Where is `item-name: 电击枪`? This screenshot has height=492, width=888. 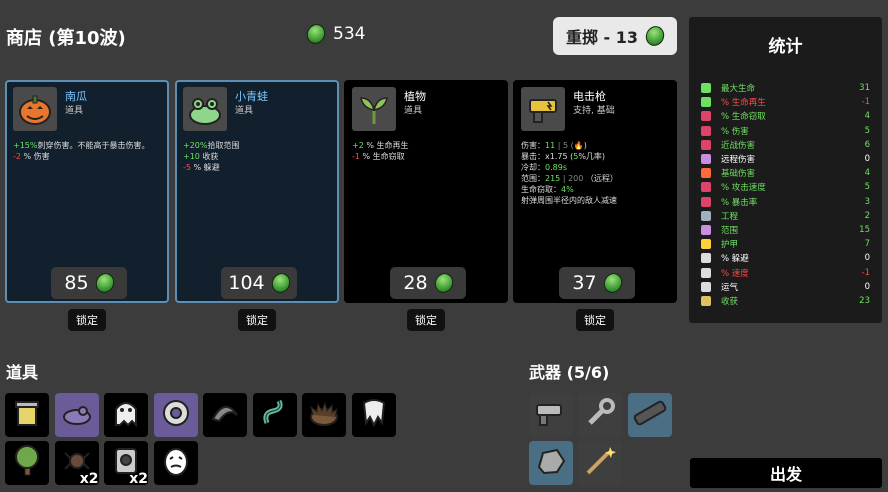 item-name: 电击枪 is located at coordinates (589, 96).